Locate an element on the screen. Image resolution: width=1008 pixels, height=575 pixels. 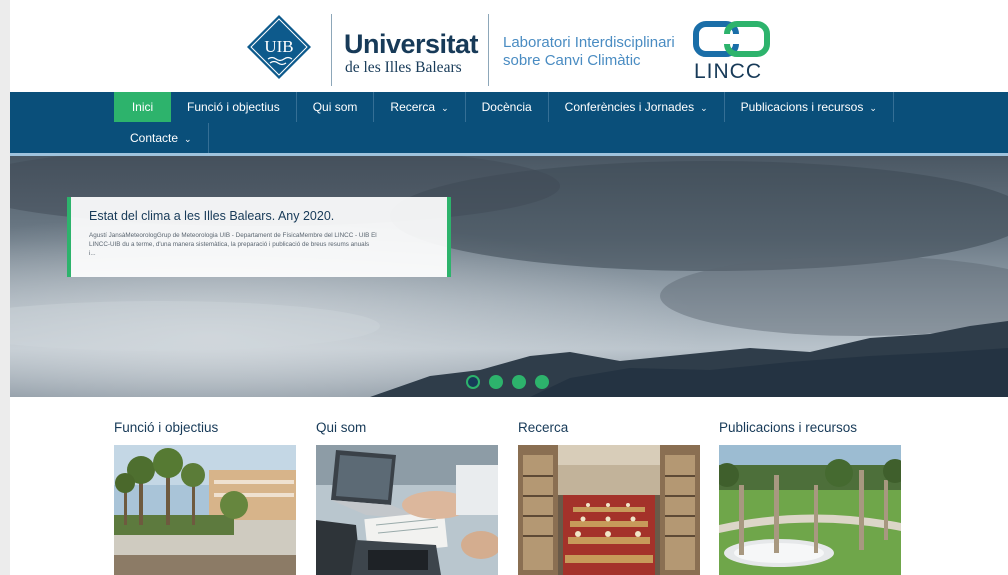
card-title: Recerca is located at coordinates (543, 427).